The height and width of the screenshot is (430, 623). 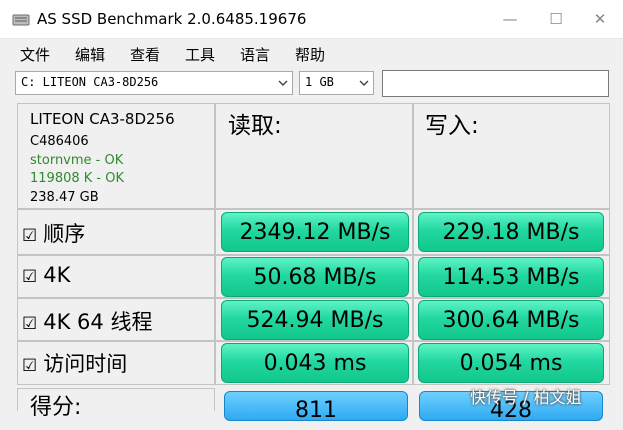 What do you see at coordinates (77, 178) in the screenshot?
I see `alignment-status: 119808 K - OK` at bounding box center [77, 178].